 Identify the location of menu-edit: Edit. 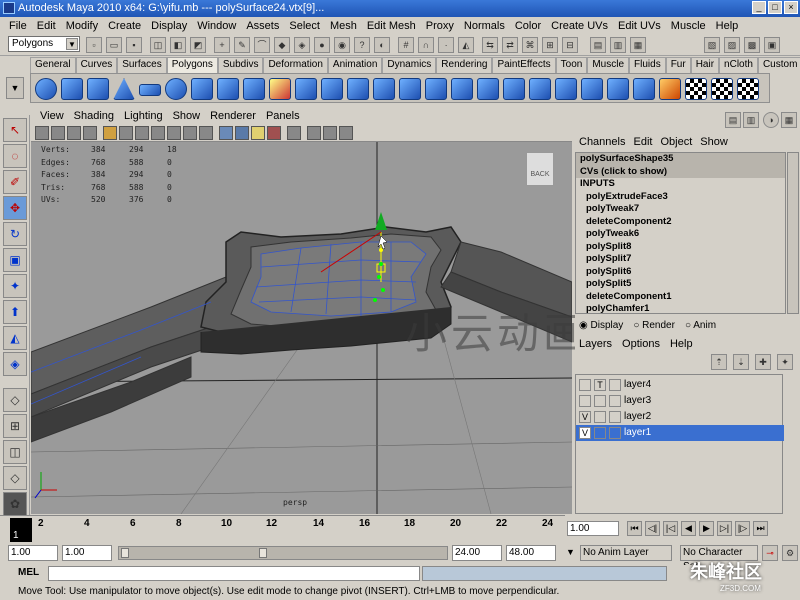
(46, 26).